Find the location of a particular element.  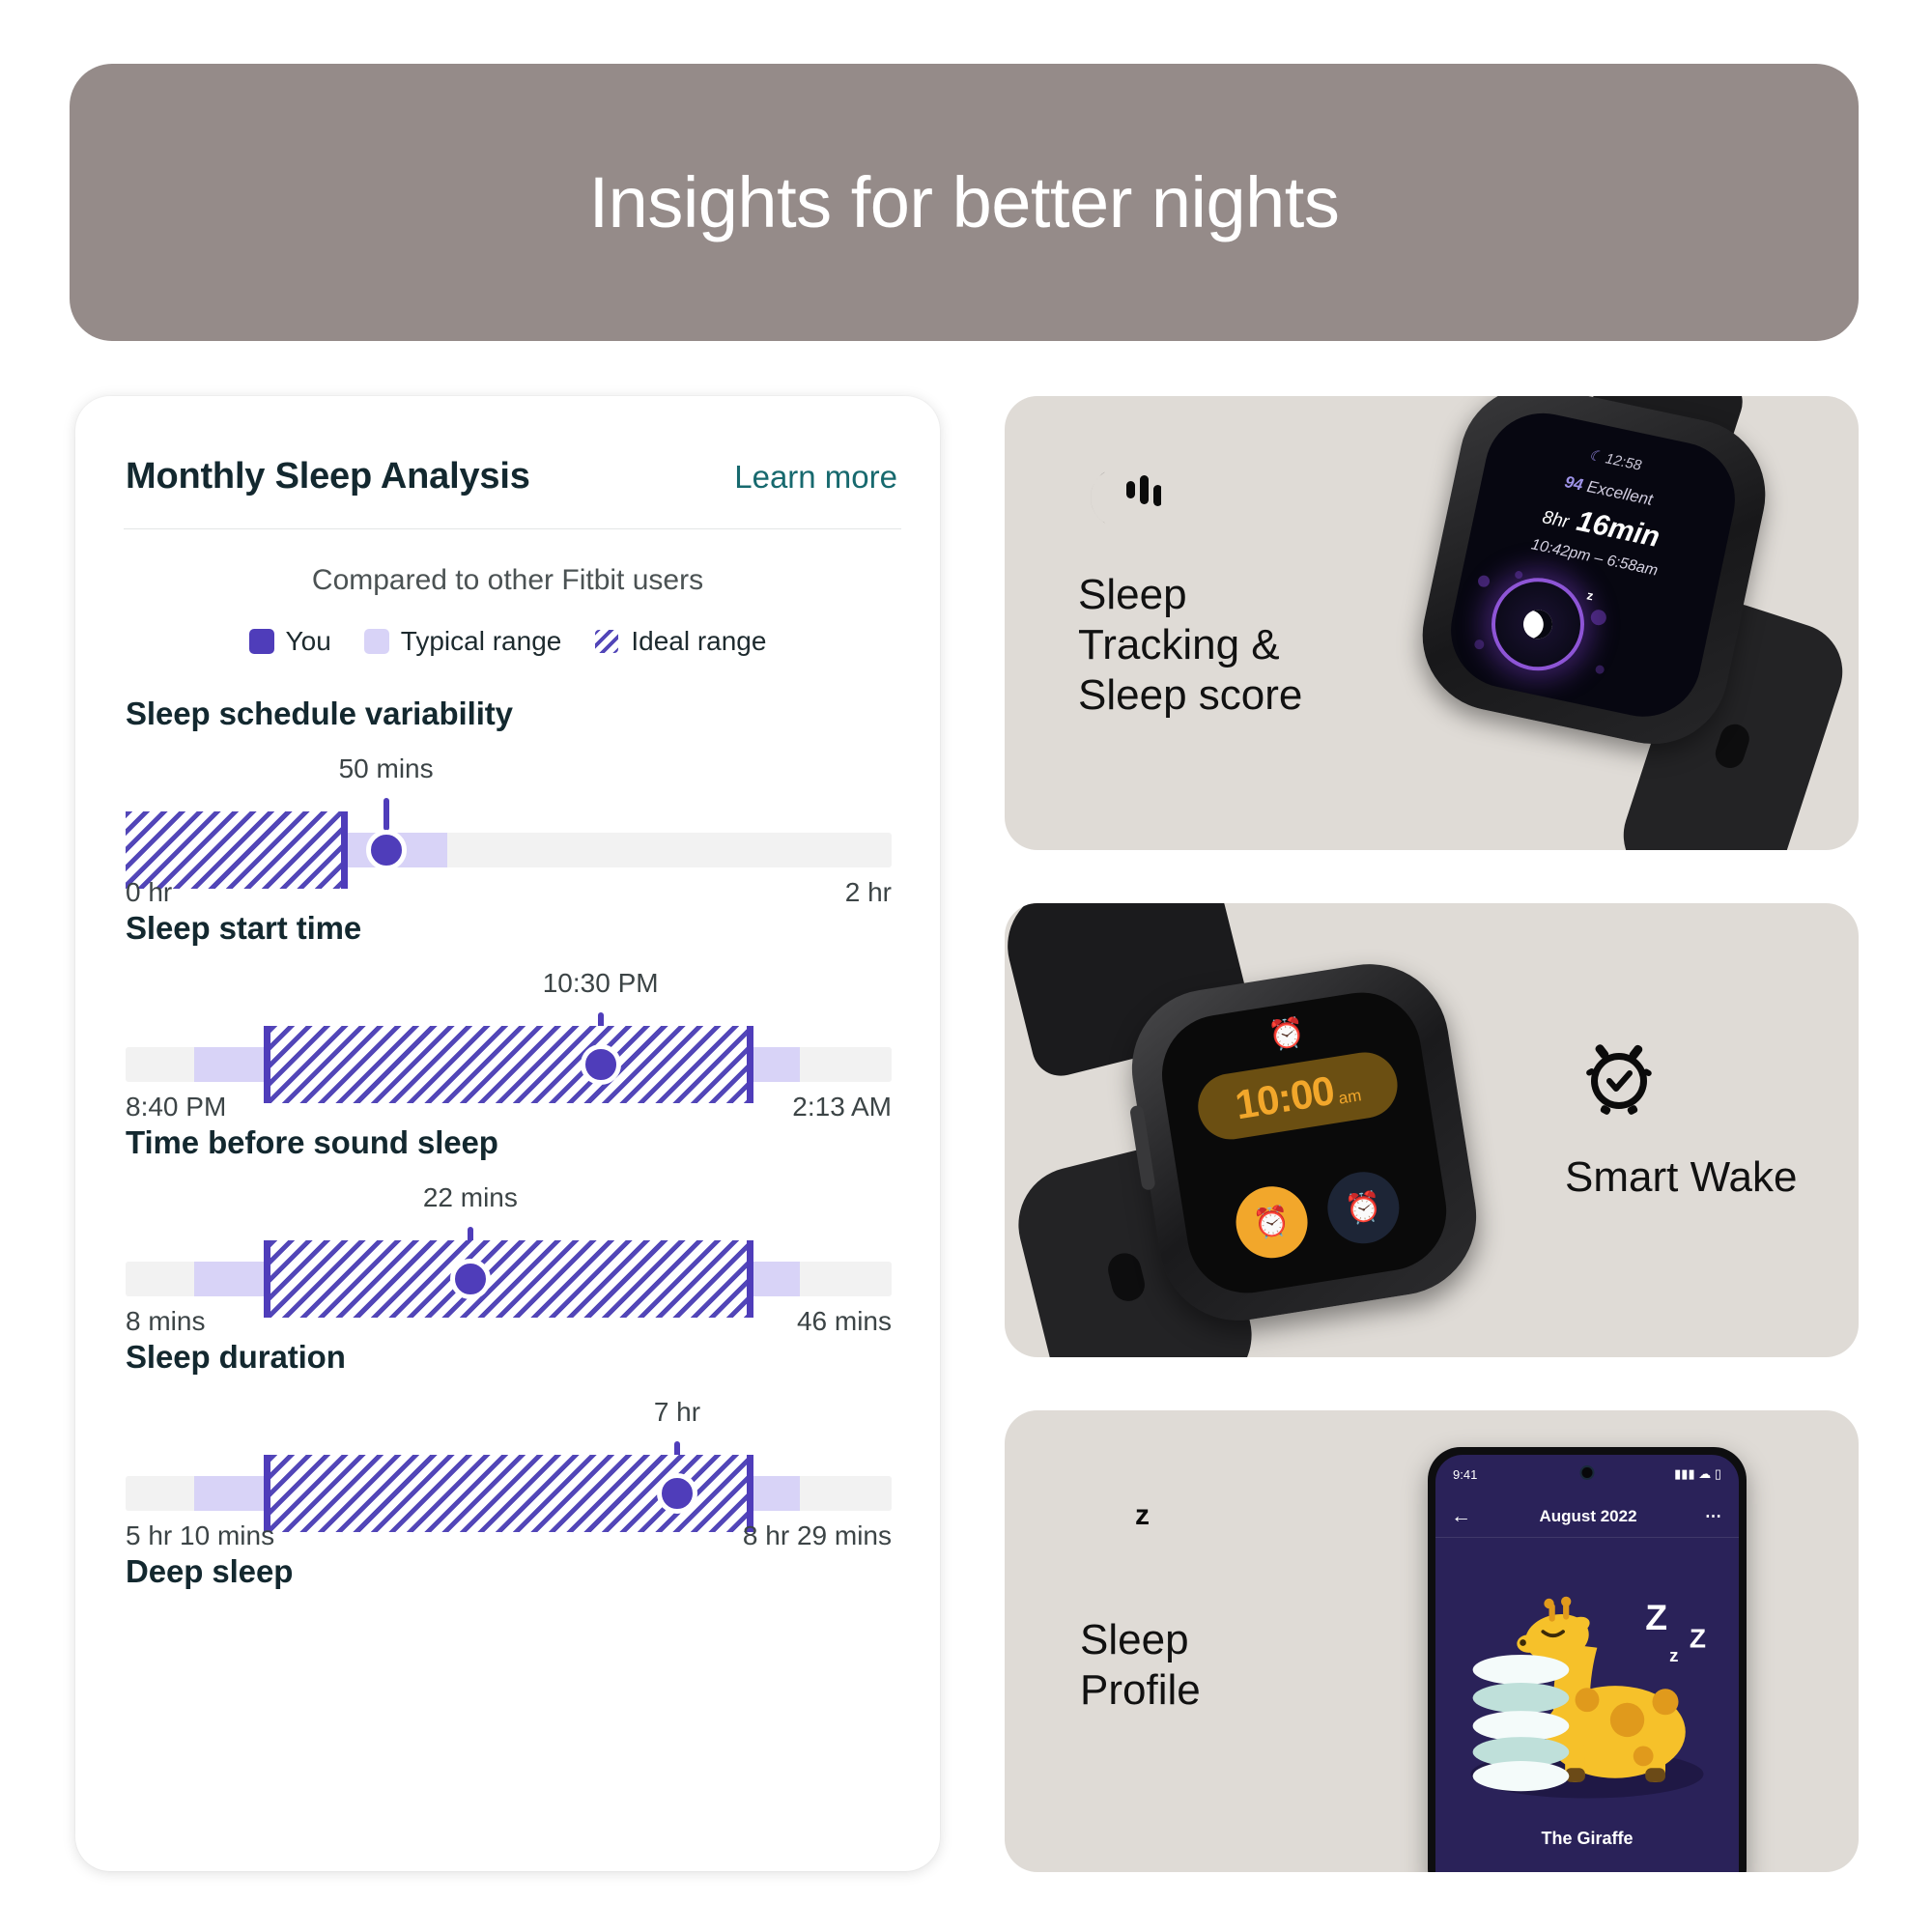

sleep-score-value: 94 is located at coordinates (1574, 483).